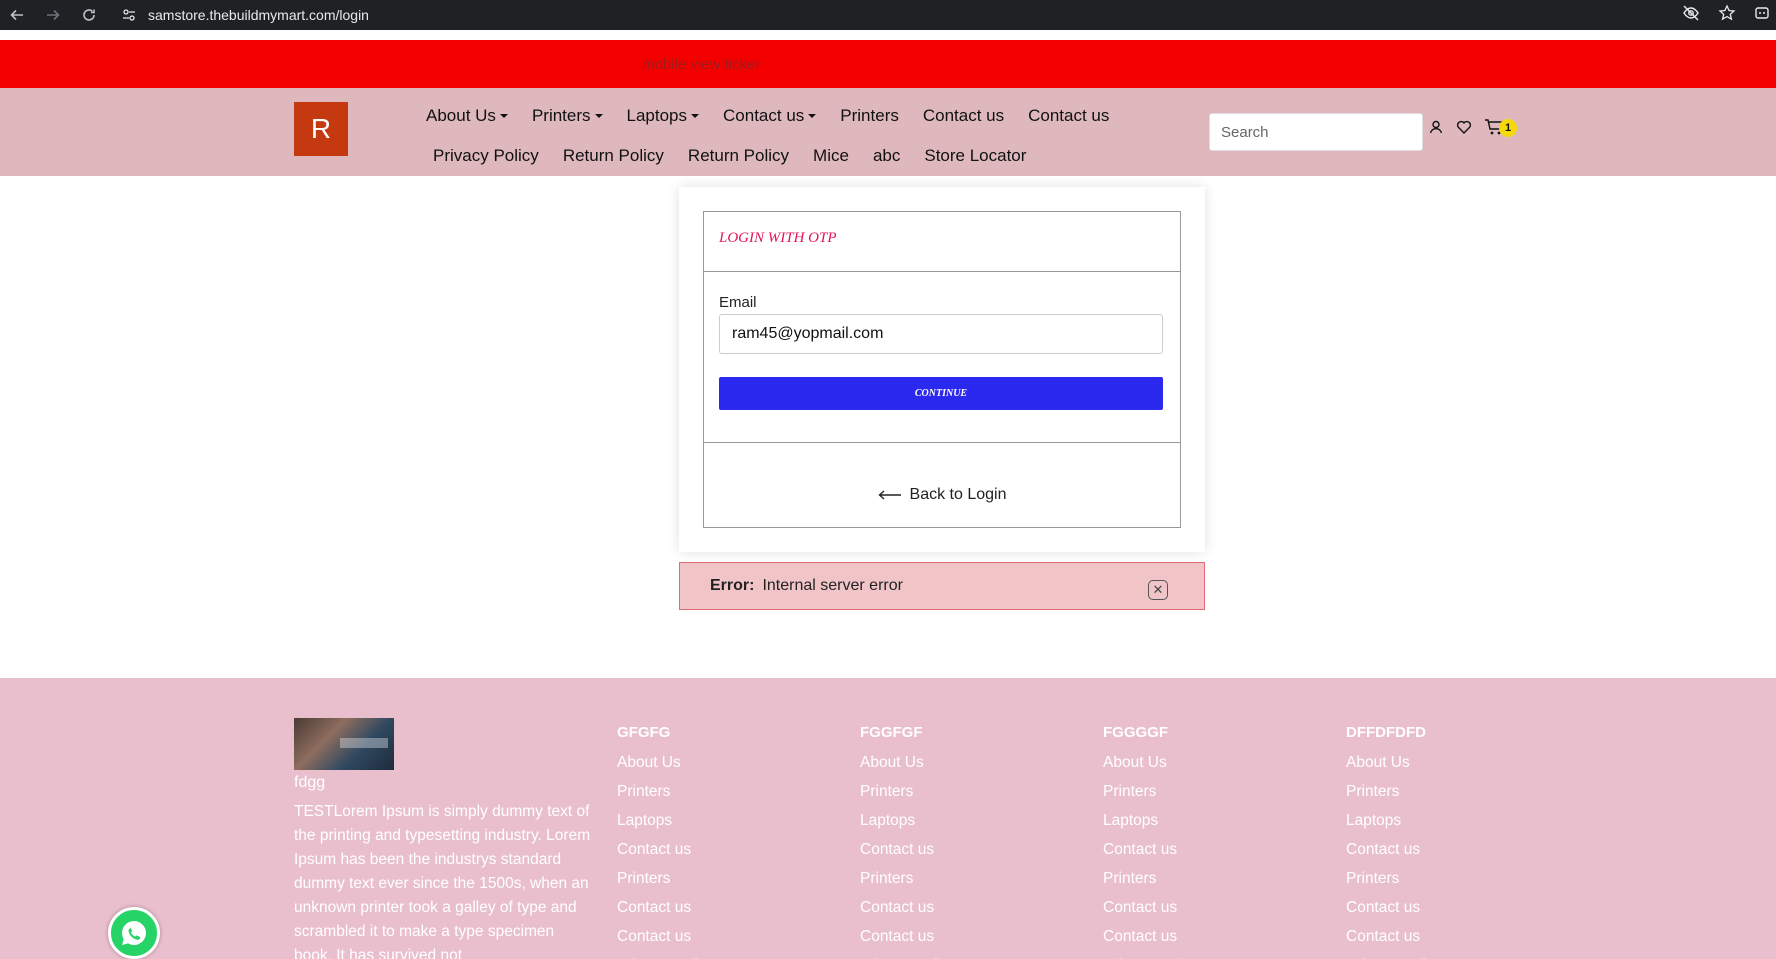 The width and height of the screenshot is (1776, 959). What do you see at coordinates (1135, 732) in the screenshot?
I see `footer-column-heading: FGGGGF` at bounding box center [1135, 732].